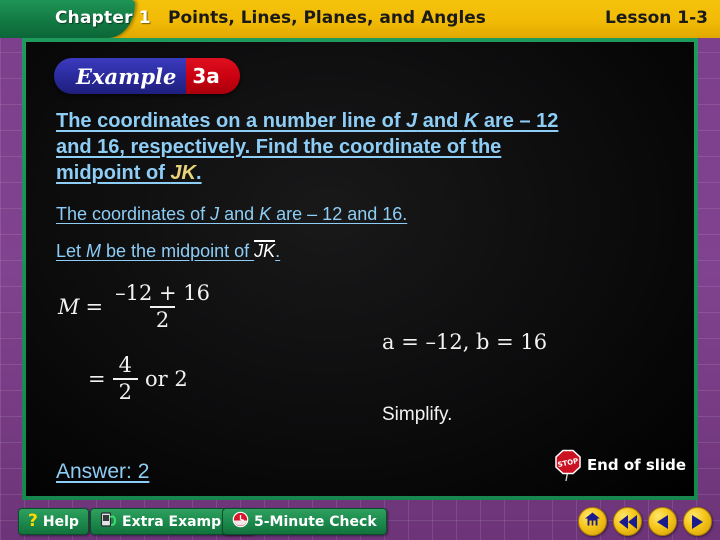 This screenshot has height=540, width=720. I want to click on double-left-arrow-icon, so click(627, 521).